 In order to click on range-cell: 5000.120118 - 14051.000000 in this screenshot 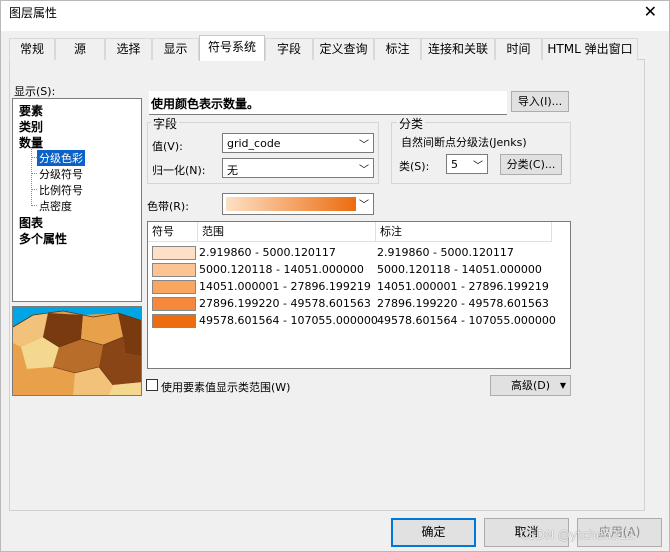, I will do `click(281, 269)`.